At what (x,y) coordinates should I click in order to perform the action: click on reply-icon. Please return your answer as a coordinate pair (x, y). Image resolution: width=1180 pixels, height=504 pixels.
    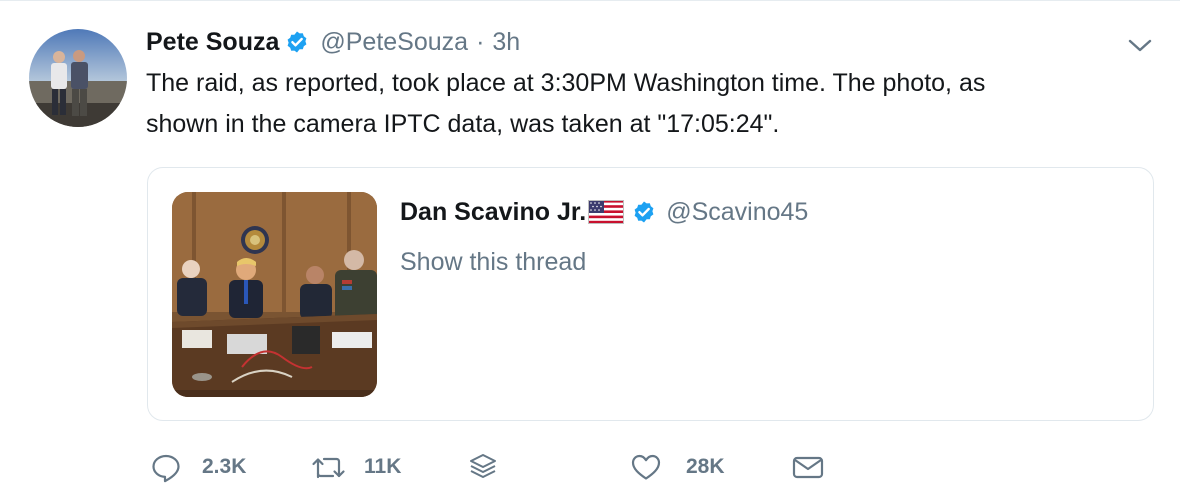
    Looking at the image, I should click on (166, 468).